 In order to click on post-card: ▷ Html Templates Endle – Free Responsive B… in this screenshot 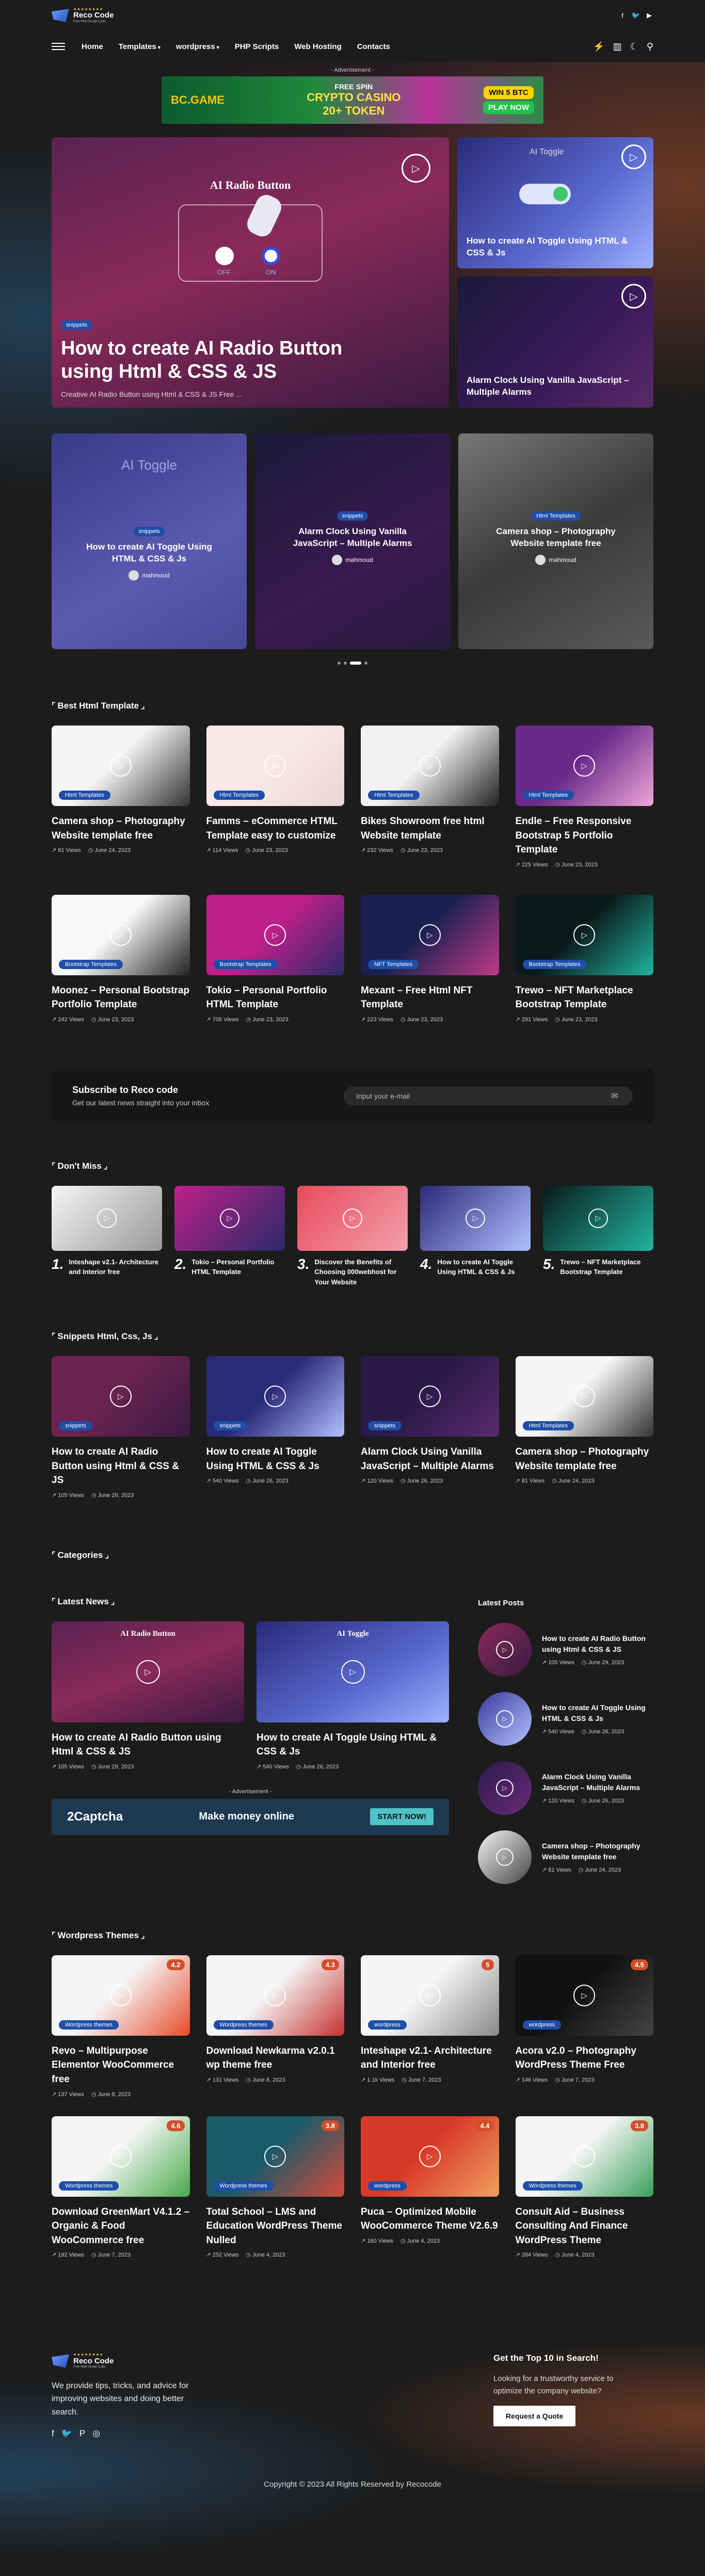, I will do `click(584, 797)`.